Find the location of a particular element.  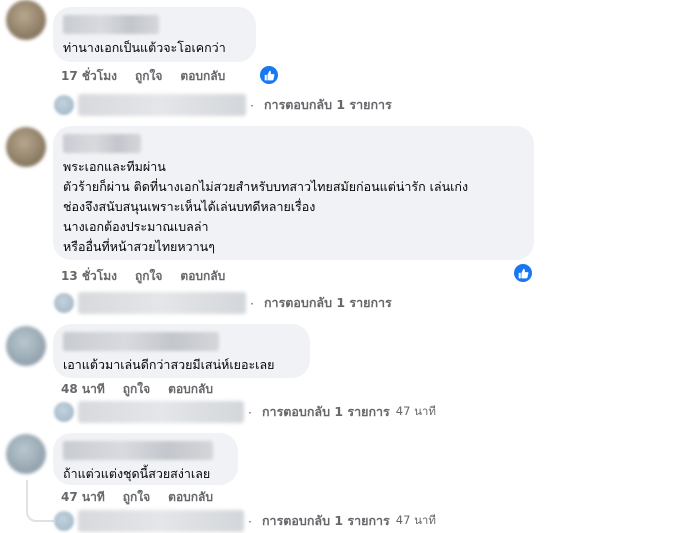

comment-bubble: เอาแต้วมาเล่นดีกว่าสวยมีเสน่ห์เยอะเลย is located at coordinates (181, 351).